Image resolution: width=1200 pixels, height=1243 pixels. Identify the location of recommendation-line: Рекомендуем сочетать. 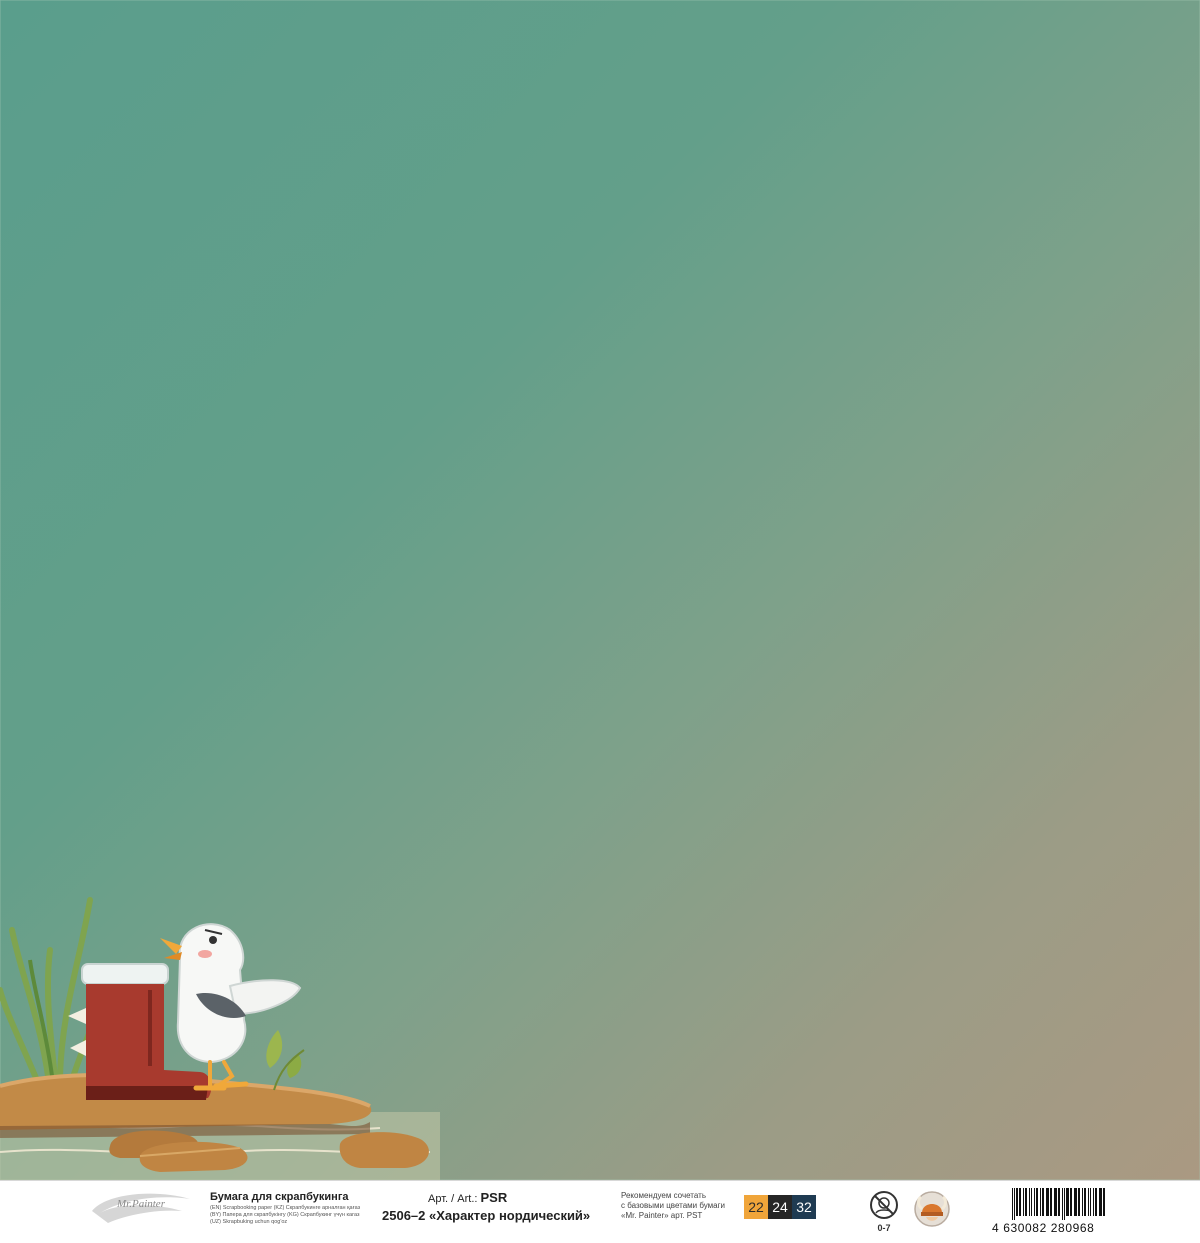
(663, 1195).